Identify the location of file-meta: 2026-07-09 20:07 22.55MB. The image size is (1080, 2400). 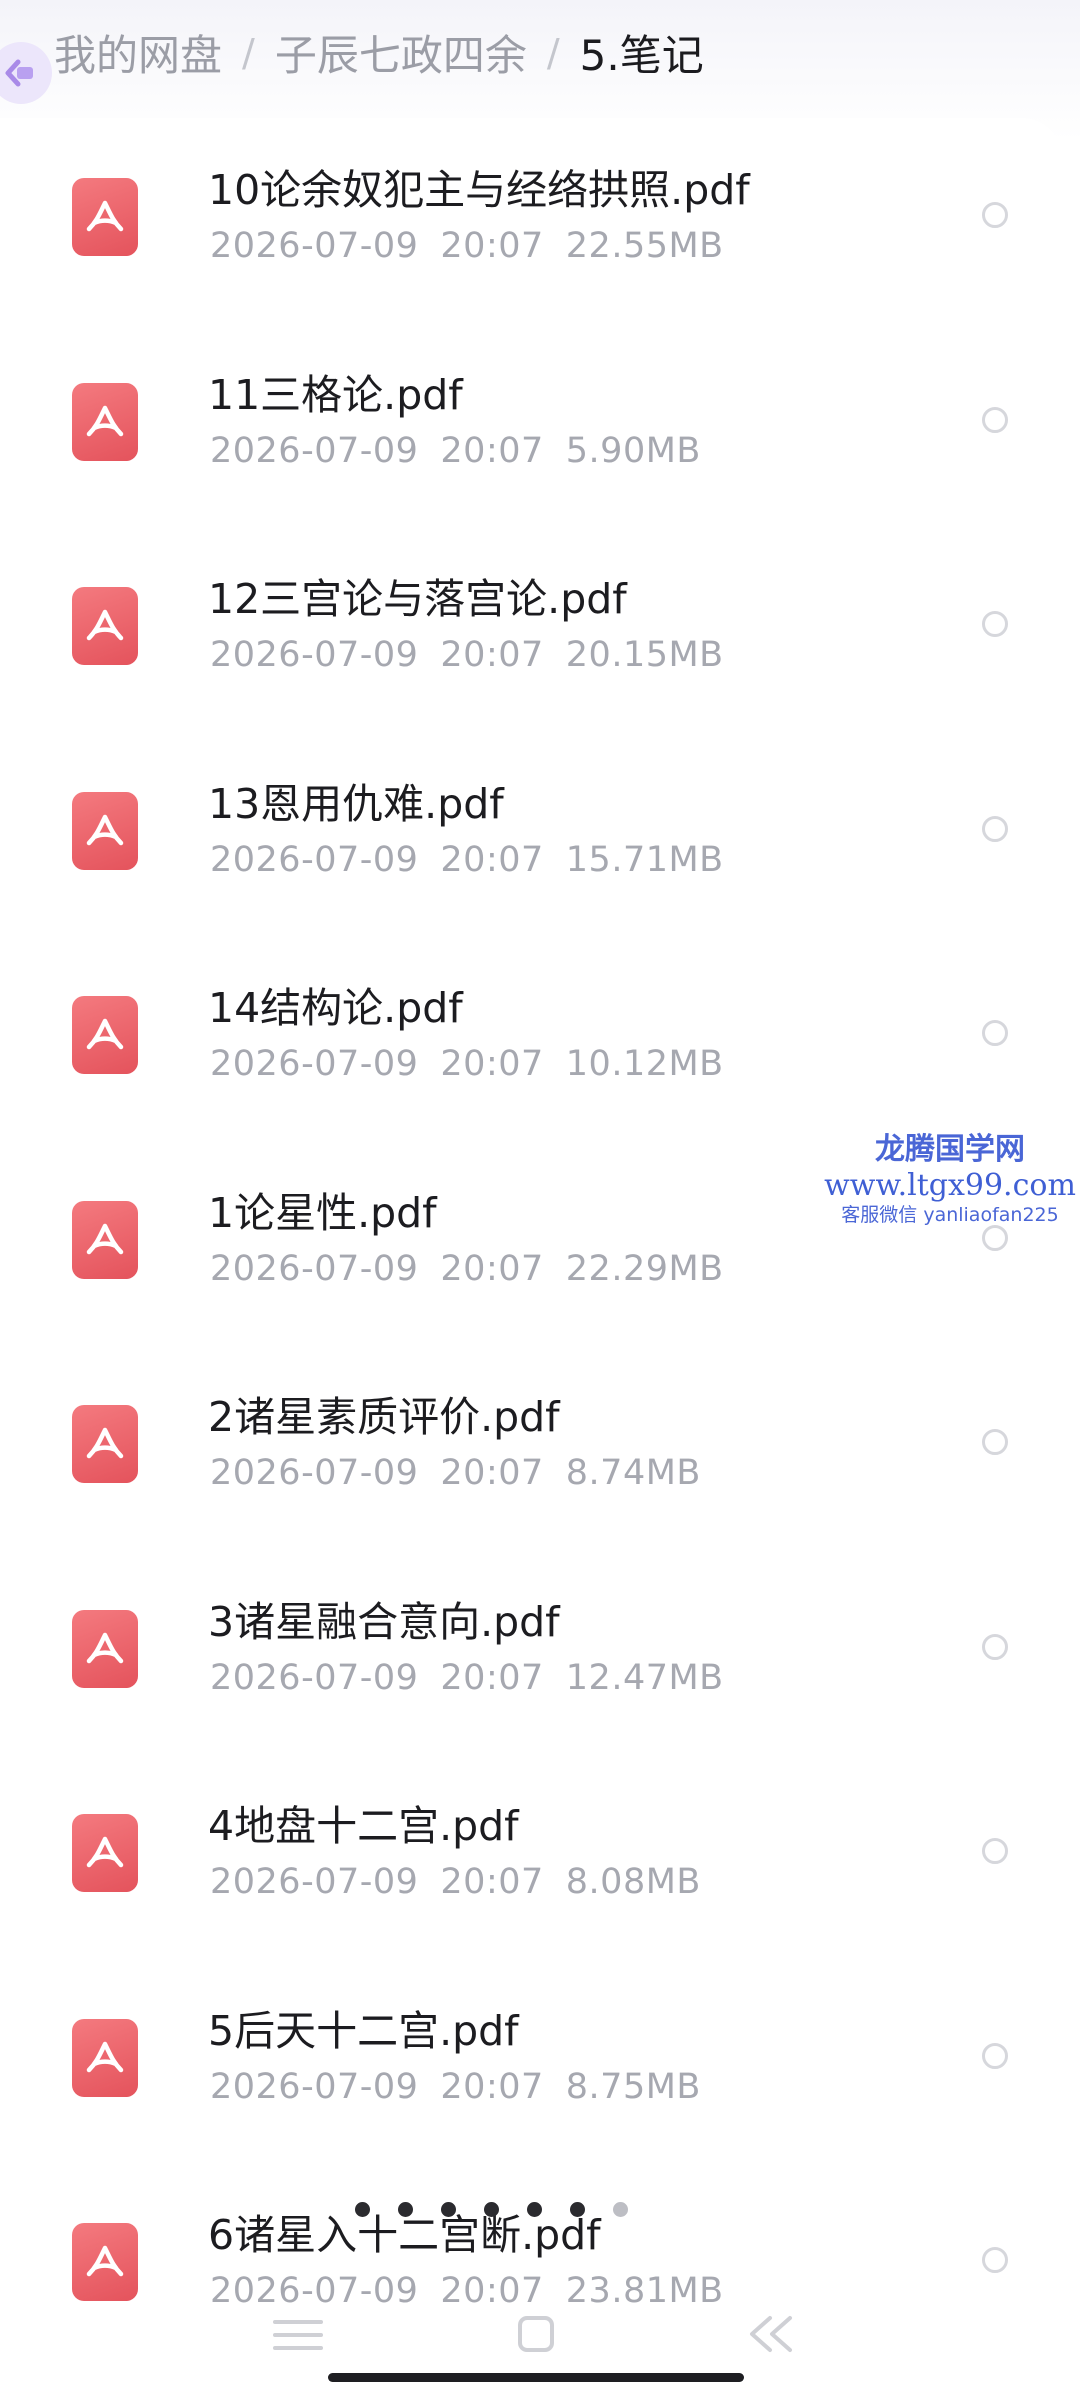
(467, 246).